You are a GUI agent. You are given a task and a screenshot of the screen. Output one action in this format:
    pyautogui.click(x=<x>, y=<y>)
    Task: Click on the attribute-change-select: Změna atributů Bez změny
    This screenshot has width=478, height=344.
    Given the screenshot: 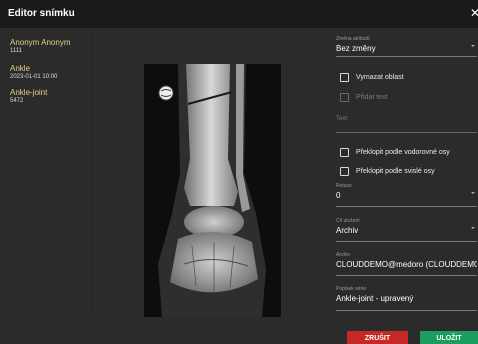 What is the action you would take?
    pyautogui.click(x=406, y=46)
    